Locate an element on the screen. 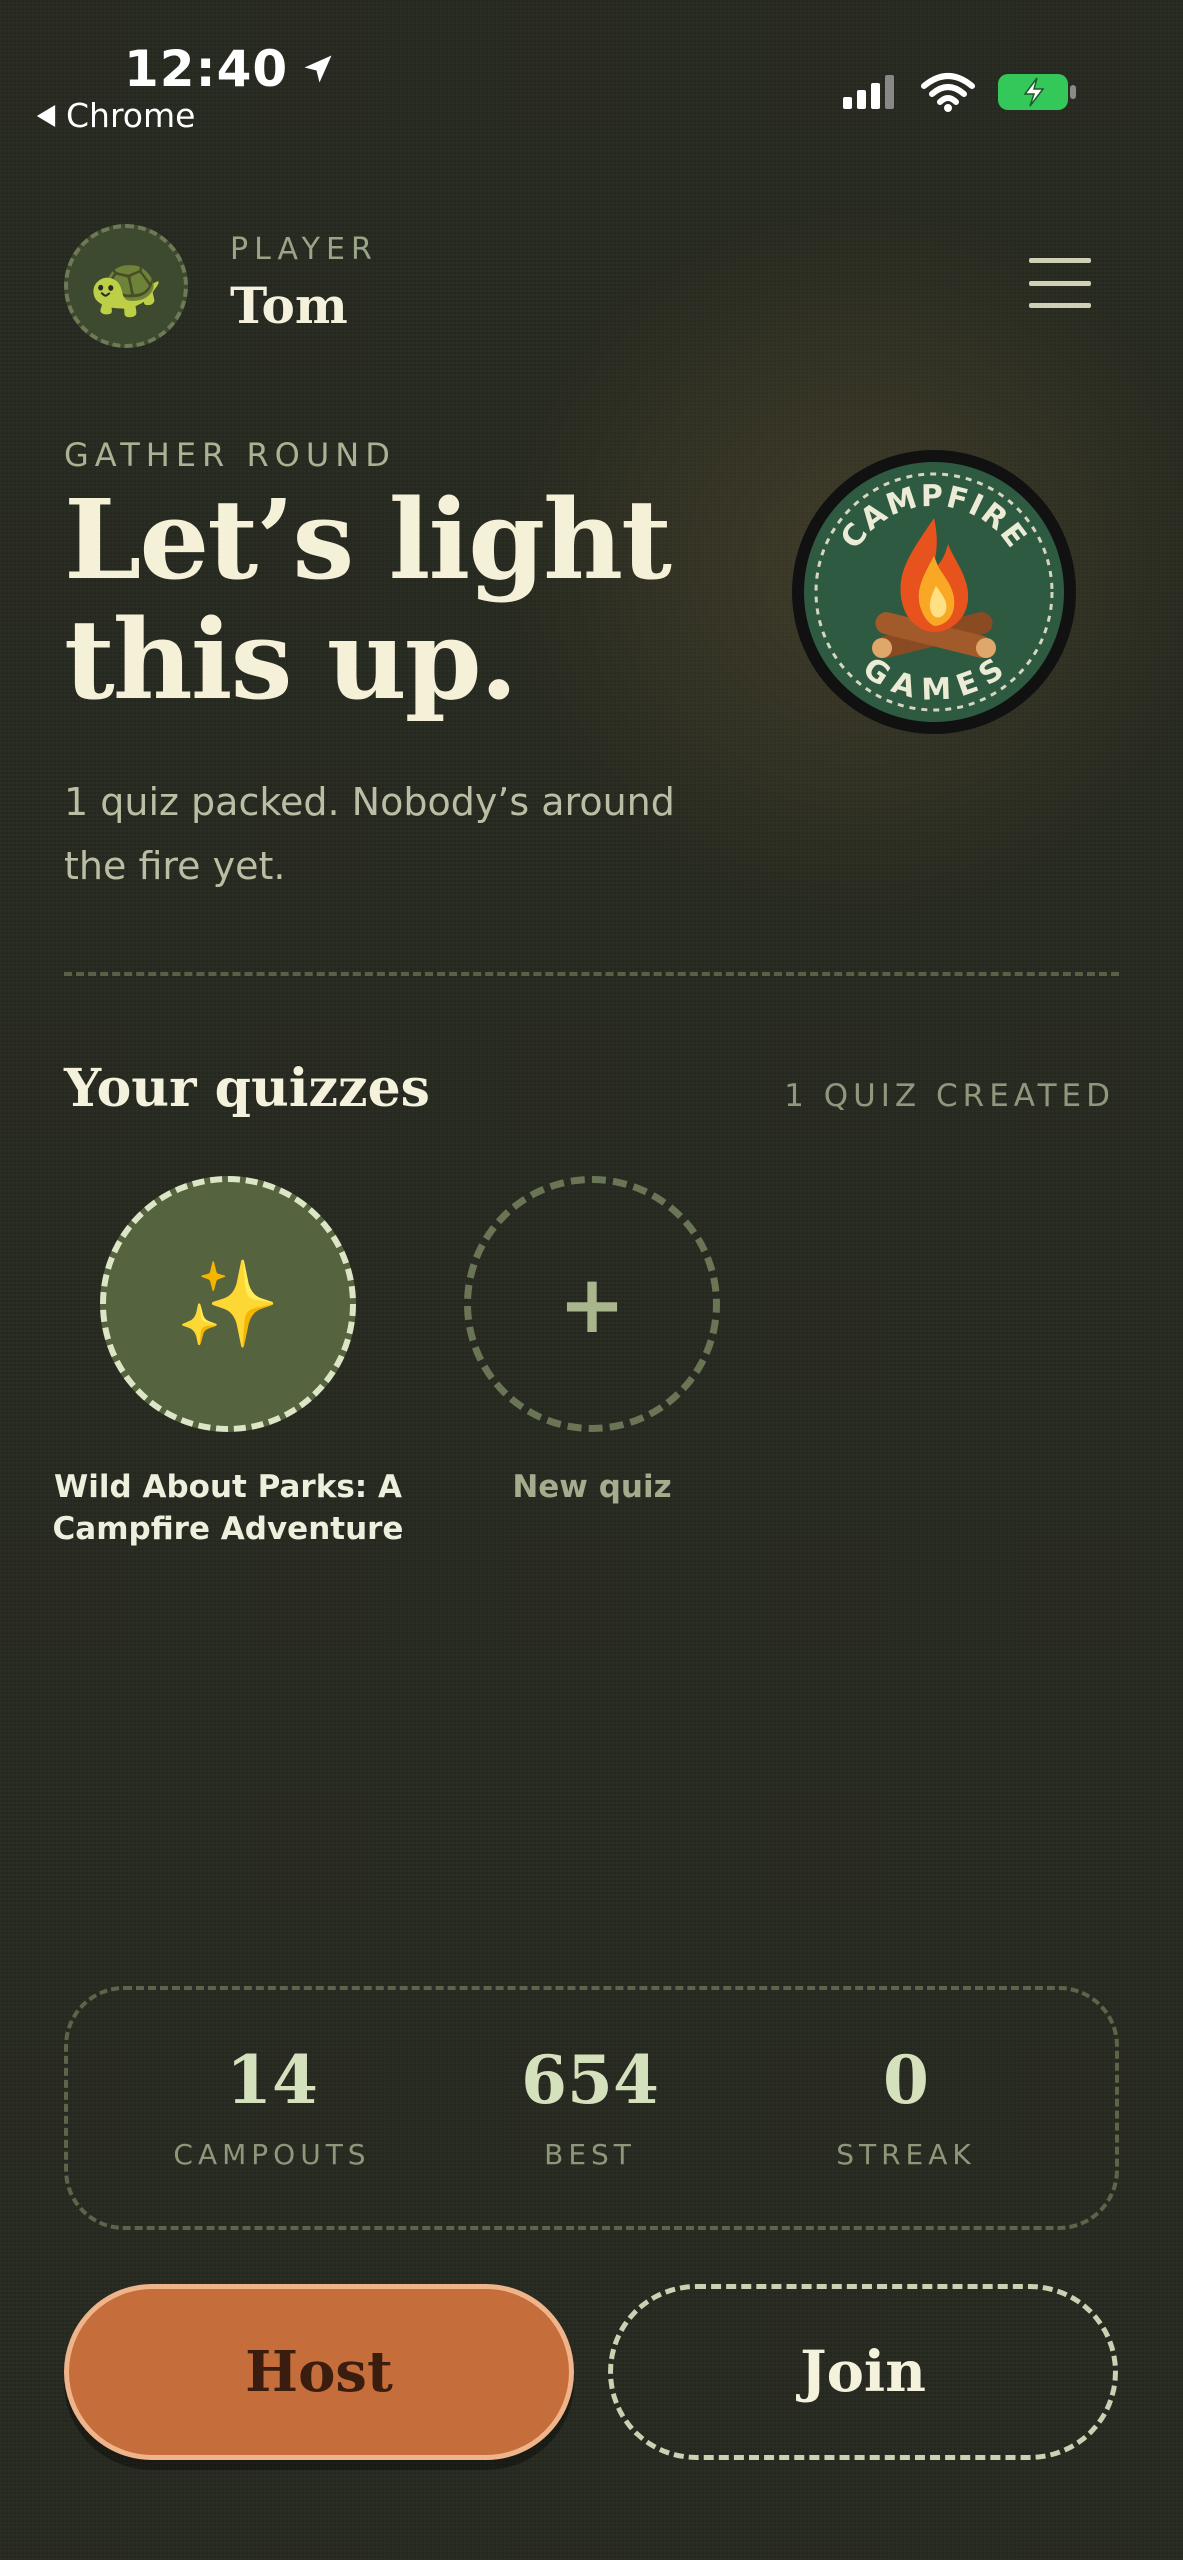  wifi-icon is located at coordinates (948, 92).